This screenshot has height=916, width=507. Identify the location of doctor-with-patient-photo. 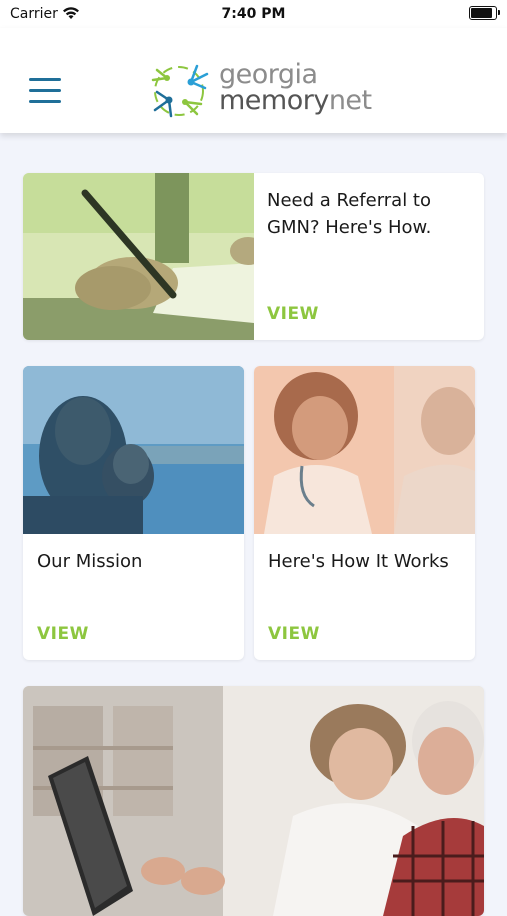
(364, 450).